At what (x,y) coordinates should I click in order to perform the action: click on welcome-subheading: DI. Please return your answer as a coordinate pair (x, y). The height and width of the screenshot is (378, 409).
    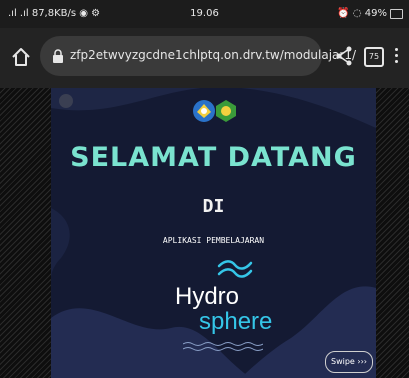
    Looking at the image, I should click on (213, 206).